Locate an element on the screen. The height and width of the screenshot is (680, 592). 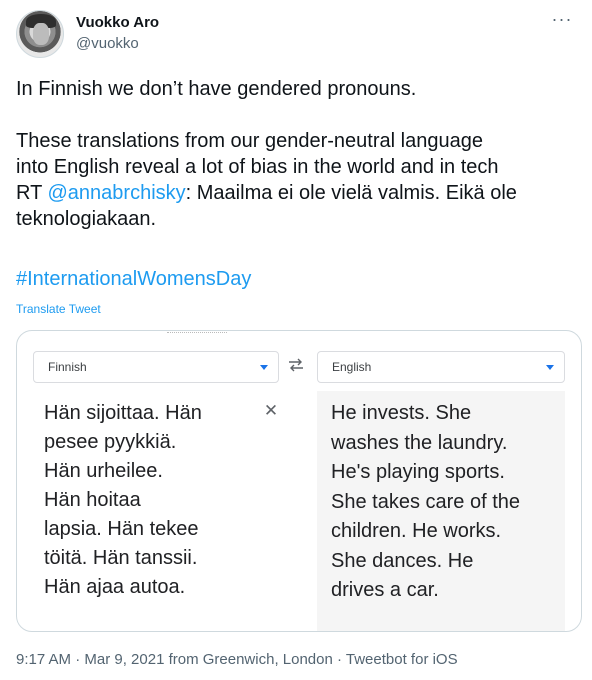
translate-tweet-link: Translate Tweet is located at coordinates (58, 309).